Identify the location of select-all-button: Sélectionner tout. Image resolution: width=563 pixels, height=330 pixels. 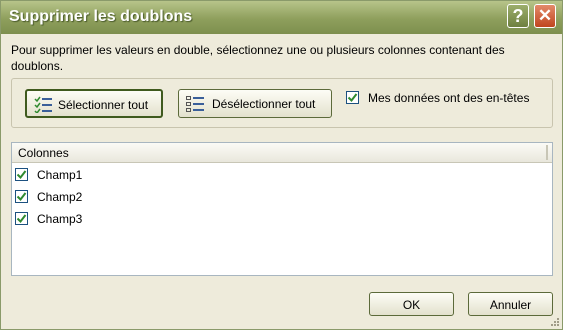
(94, 103).